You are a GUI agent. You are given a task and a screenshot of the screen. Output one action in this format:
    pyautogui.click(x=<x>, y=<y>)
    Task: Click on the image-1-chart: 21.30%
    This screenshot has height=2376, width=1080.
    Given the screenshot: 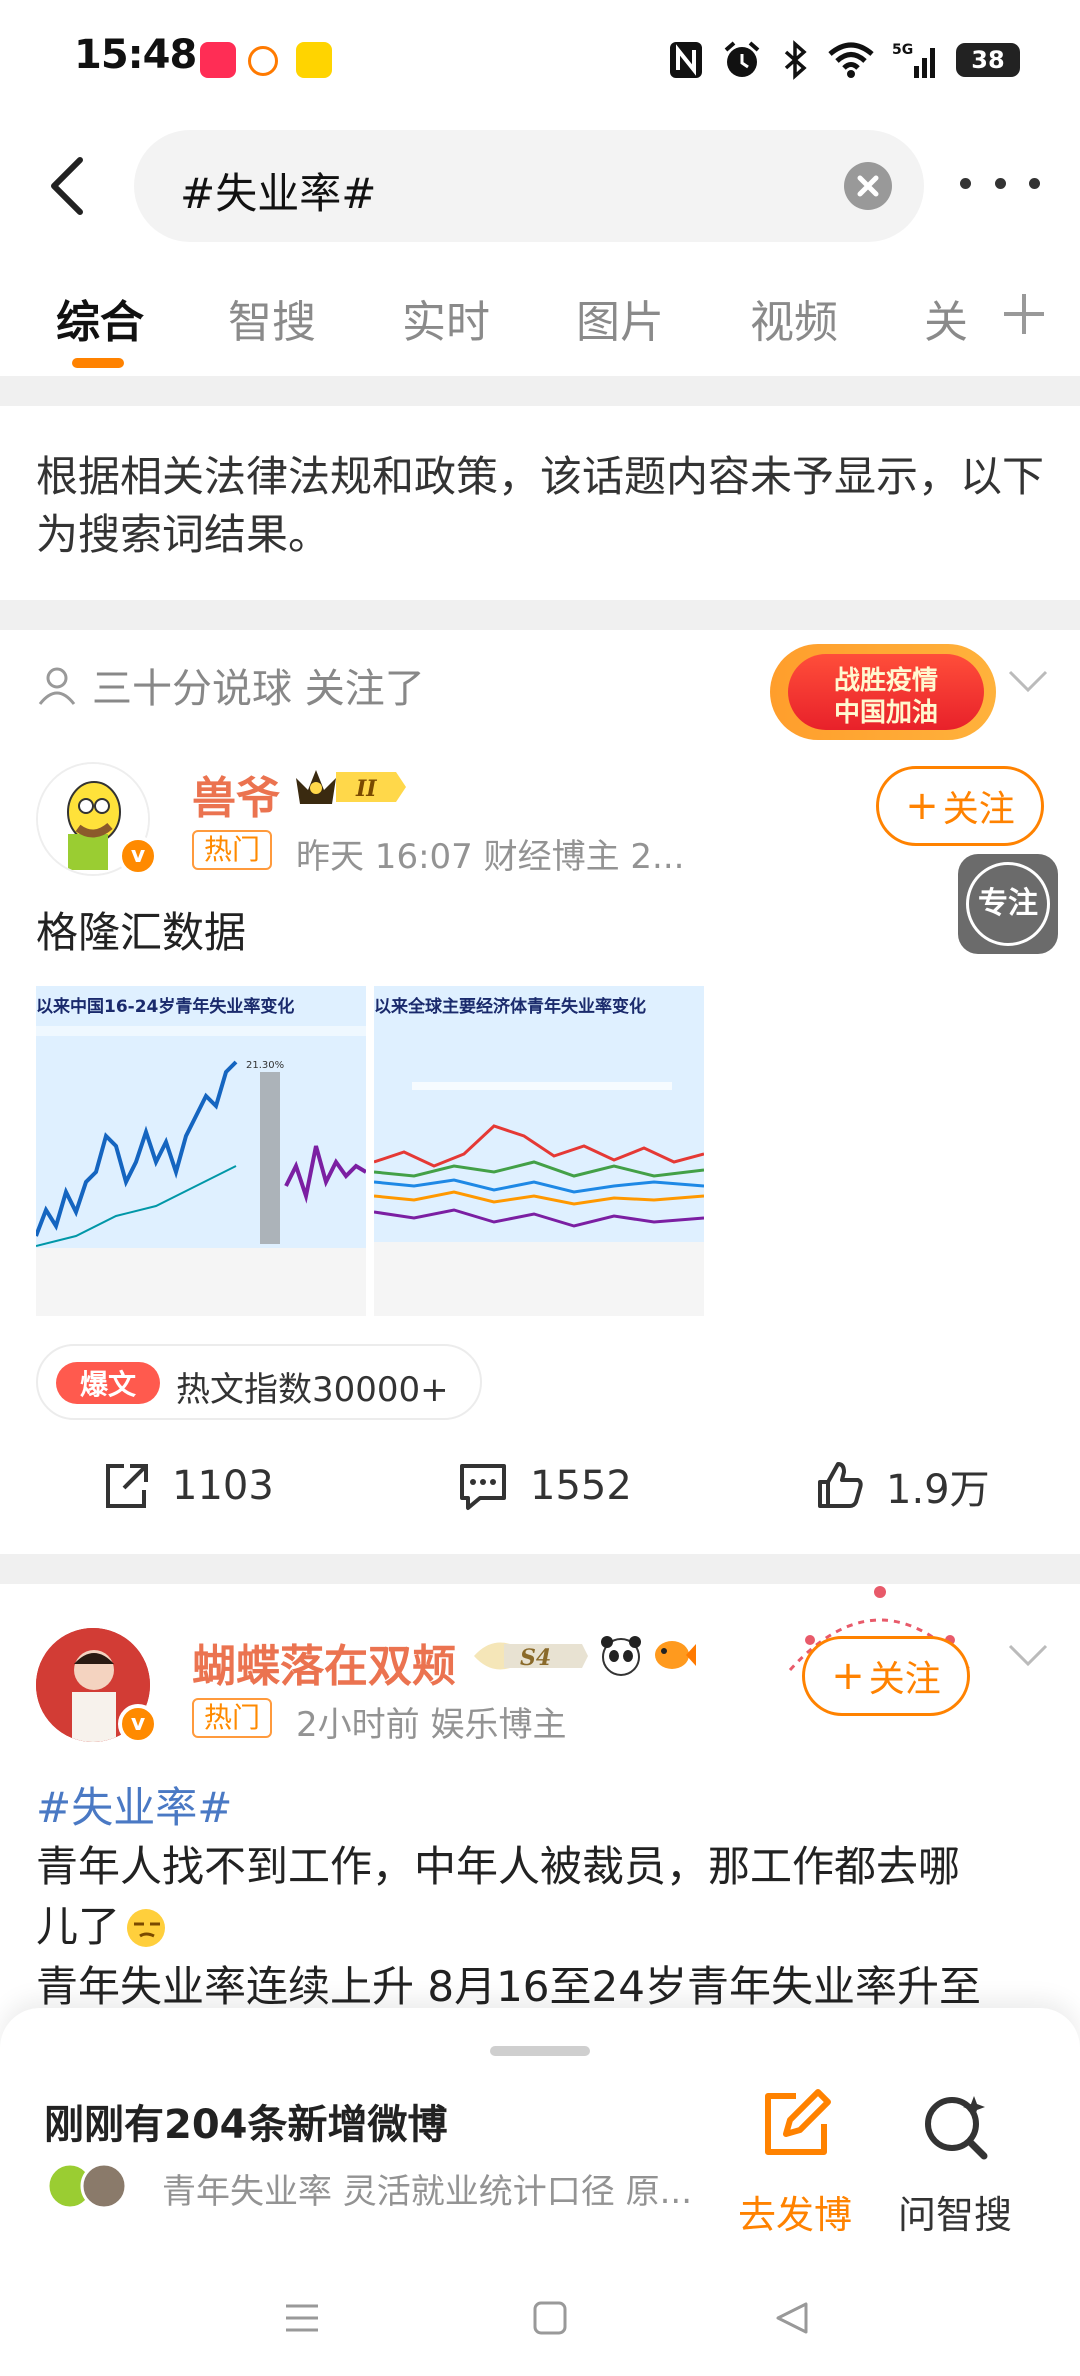 What is the action you would take?
    pyautogui.click(x=201, y=1171)
    